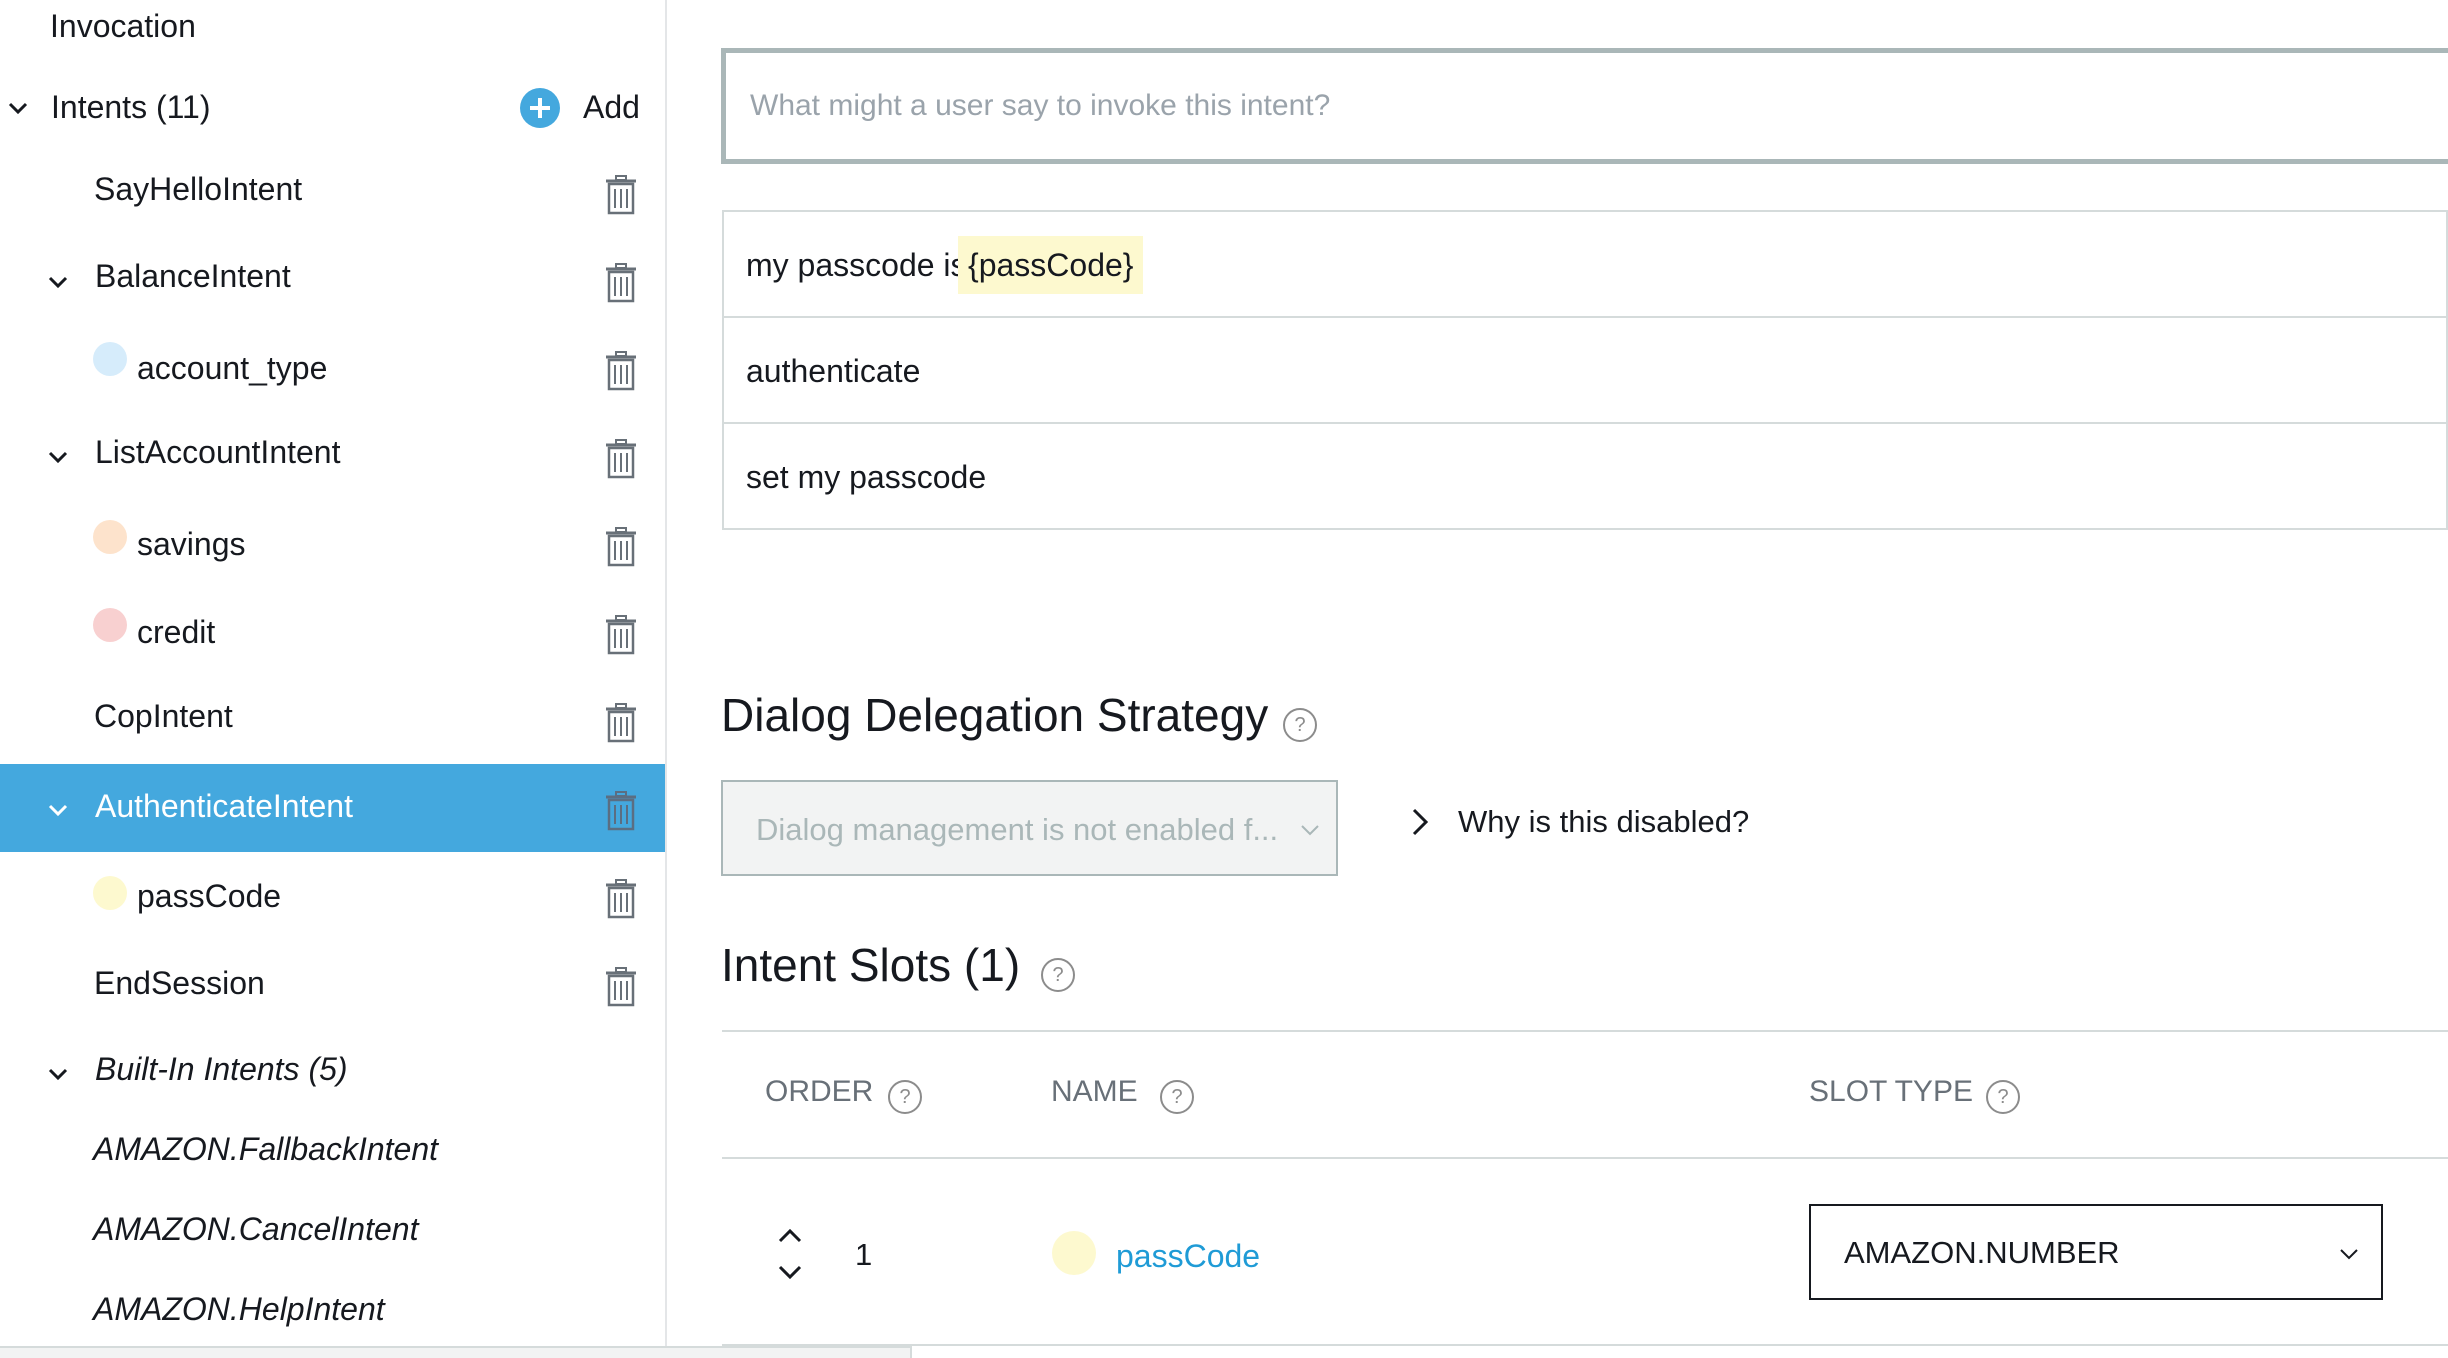 This screenshot has height=1358, width=2448. I want to click on sidebar-item-credit: credit, so click(332, 631).